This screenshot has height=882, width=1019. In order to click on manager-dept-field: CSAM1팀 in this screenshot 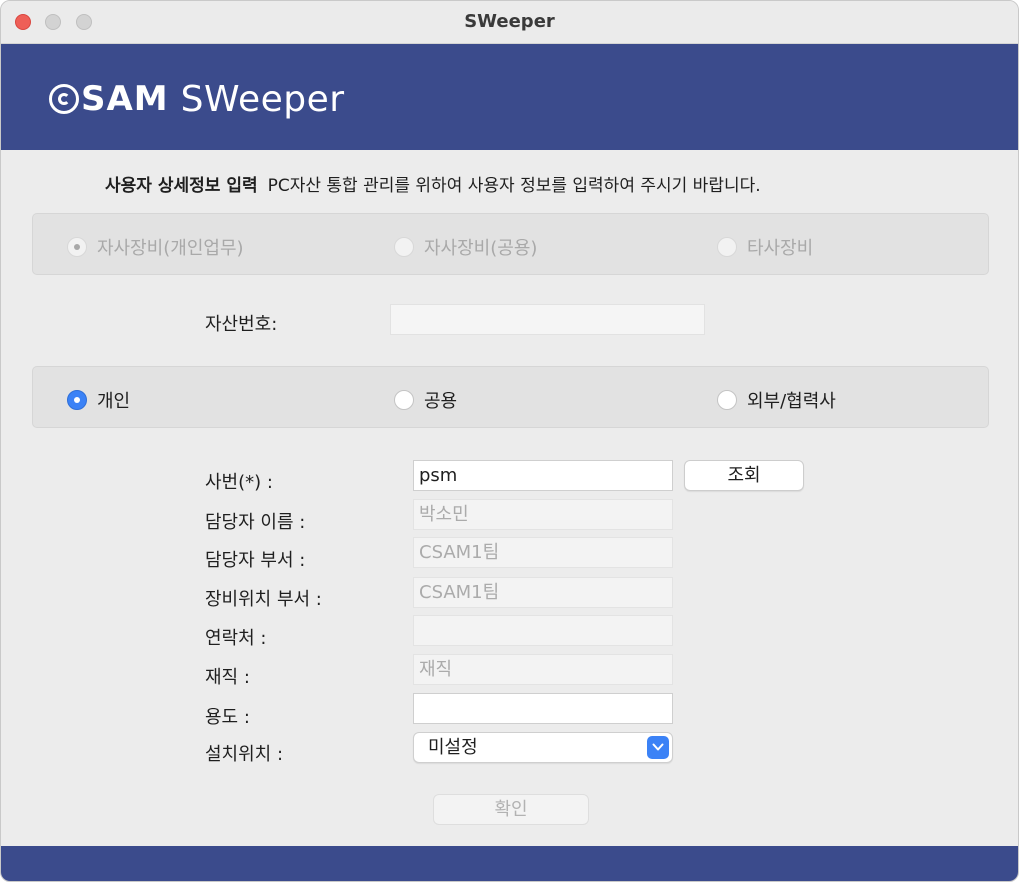, I will do `click(543, 552)`.